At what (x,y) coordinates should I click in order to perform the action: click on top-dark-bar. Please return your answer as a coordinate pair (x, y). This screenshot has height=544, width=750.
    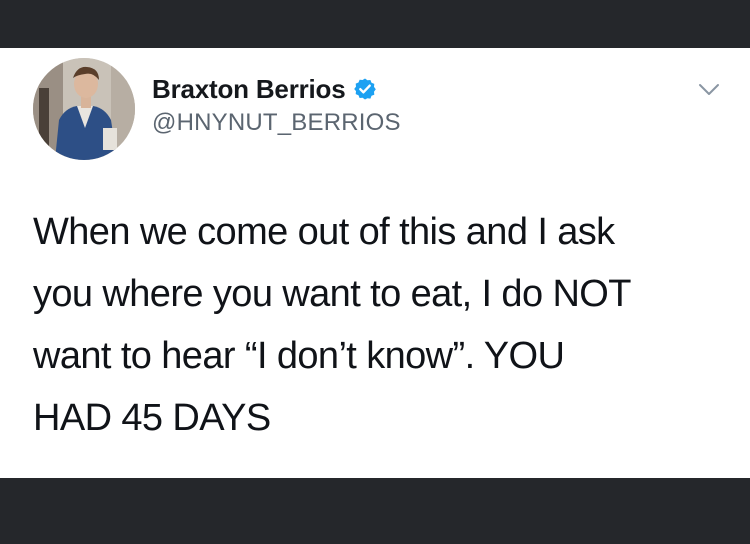
    Looking at the image, I should click on (375, 24).